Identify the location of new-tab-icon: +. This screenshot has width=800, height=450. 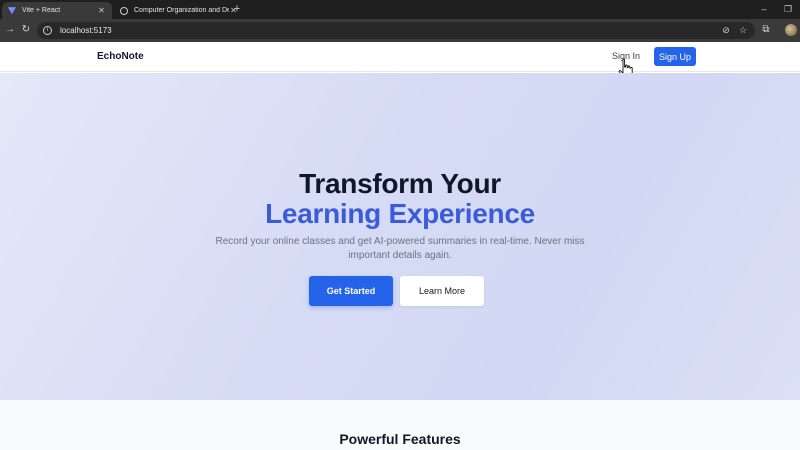
(237, 9).